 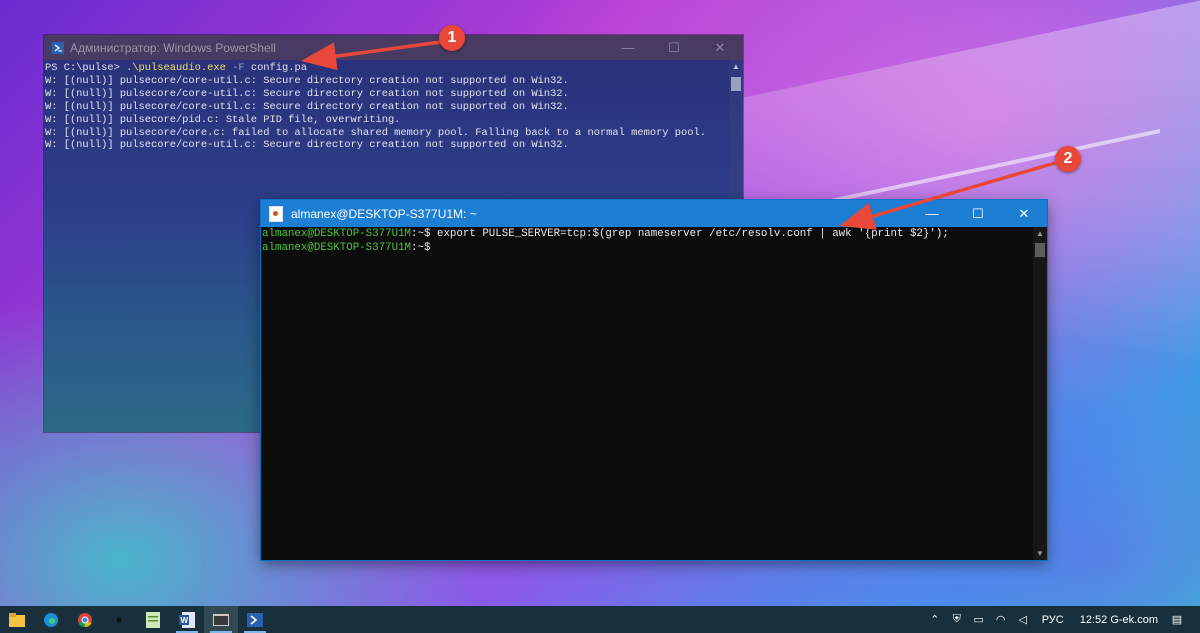 What do you see at coordinates (452, 38) in the screenshot?
I see `callout-badge-one: 1` at bounding box center [452, 38].